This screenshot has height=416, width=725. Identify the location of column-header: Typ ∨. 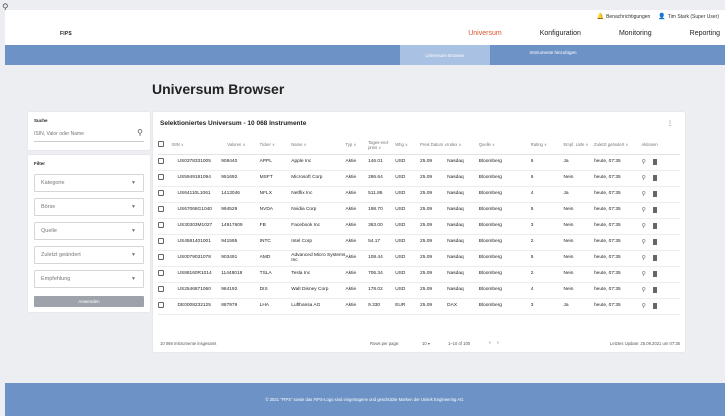
(357, 145).